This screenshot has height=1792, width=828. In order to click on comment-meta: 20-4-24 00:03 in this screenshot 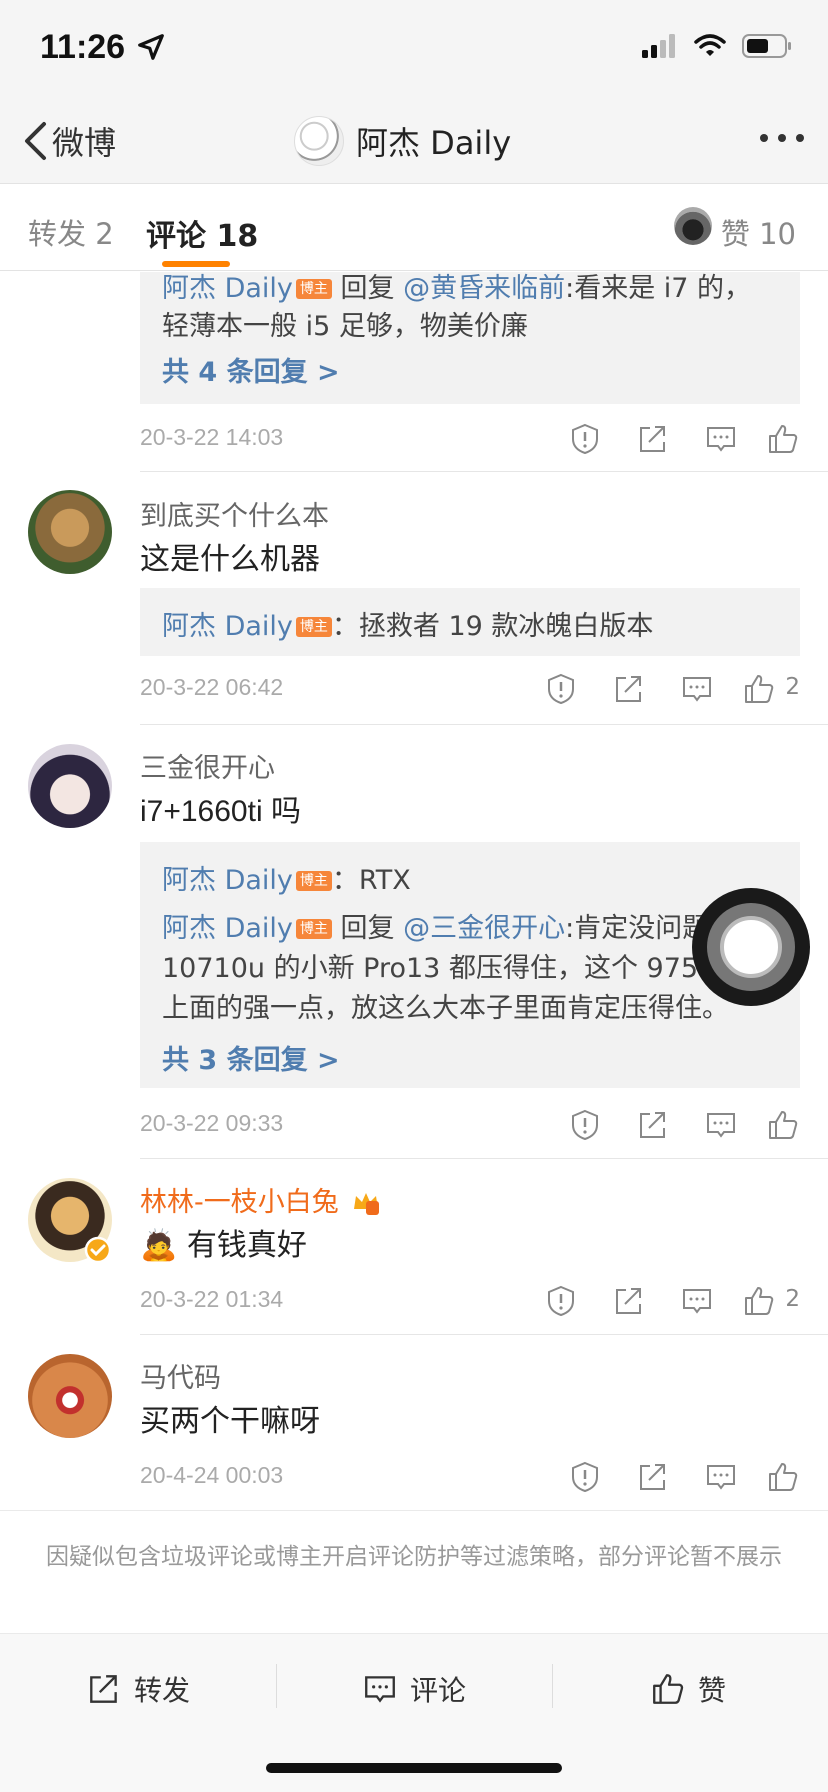, I will do `click(470, 1478)`.